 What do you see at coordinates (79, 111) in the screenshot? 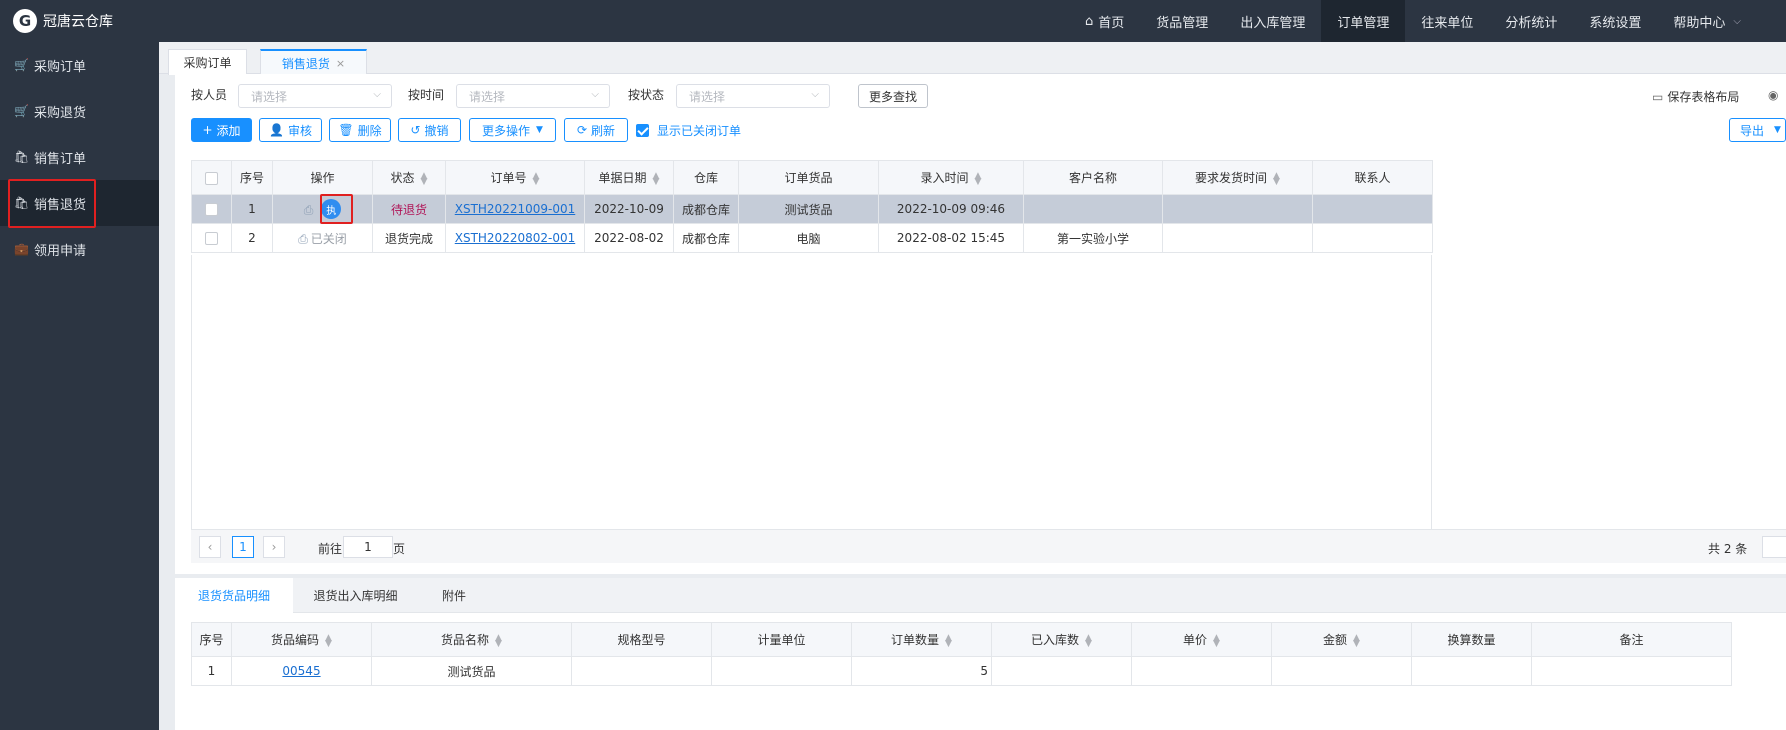
I see `sidebar-item-purchase-return: 🛒 采购退货` at bounding box center [79, 111].